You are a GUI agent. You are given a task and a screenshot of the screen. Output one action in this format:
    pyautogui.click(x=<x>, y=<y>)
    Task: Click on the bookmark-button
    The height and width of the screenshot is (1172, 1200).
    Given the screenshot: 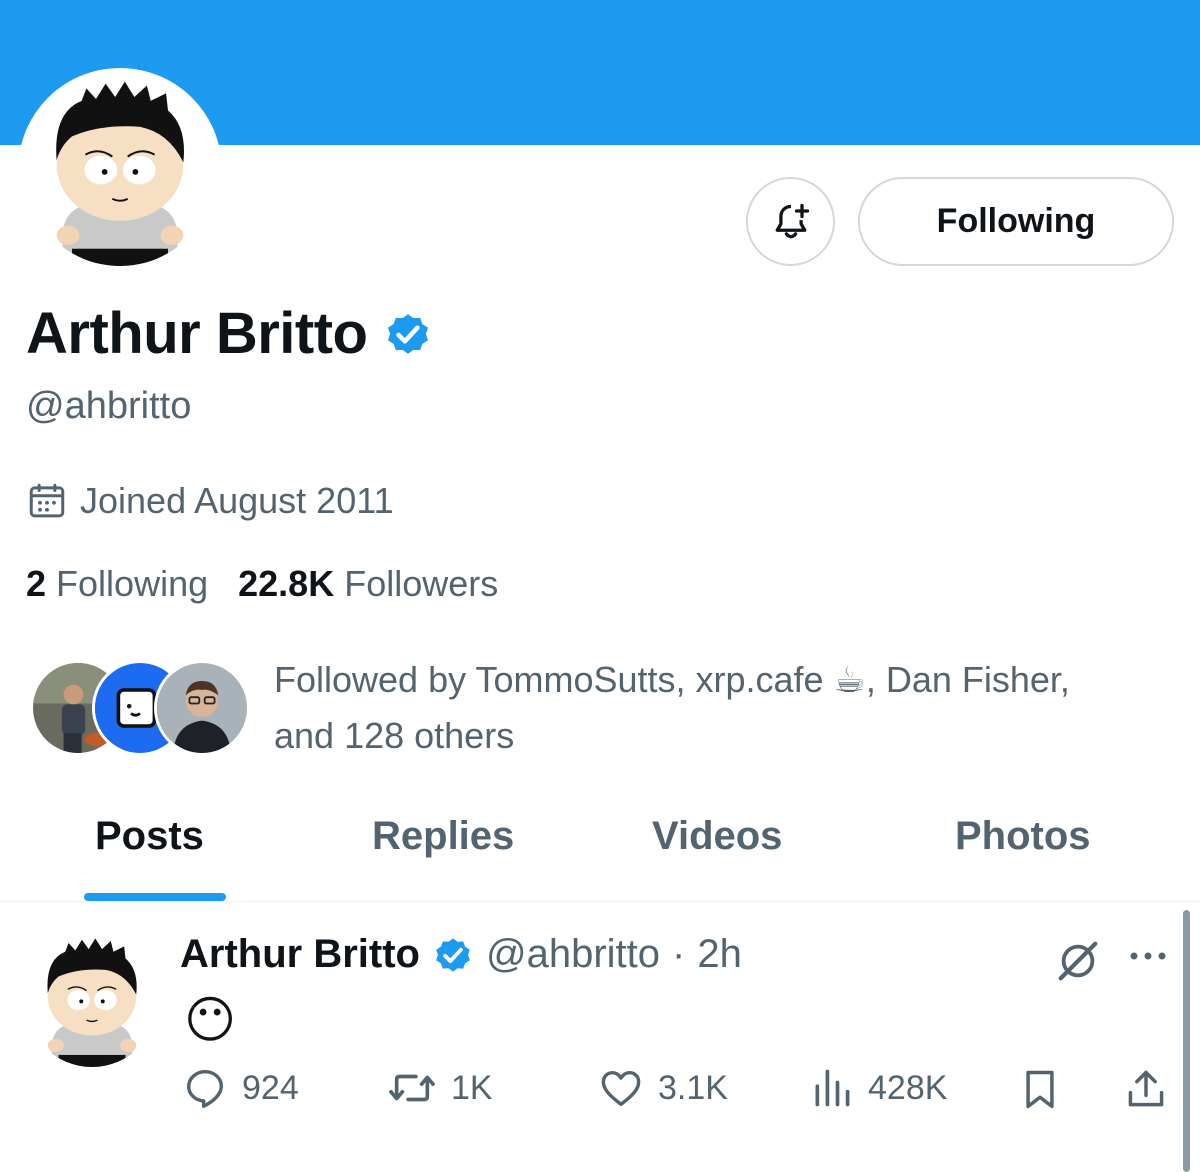 What is the action you would take?
    pyautogui.click(x=1040, y=1089)
    